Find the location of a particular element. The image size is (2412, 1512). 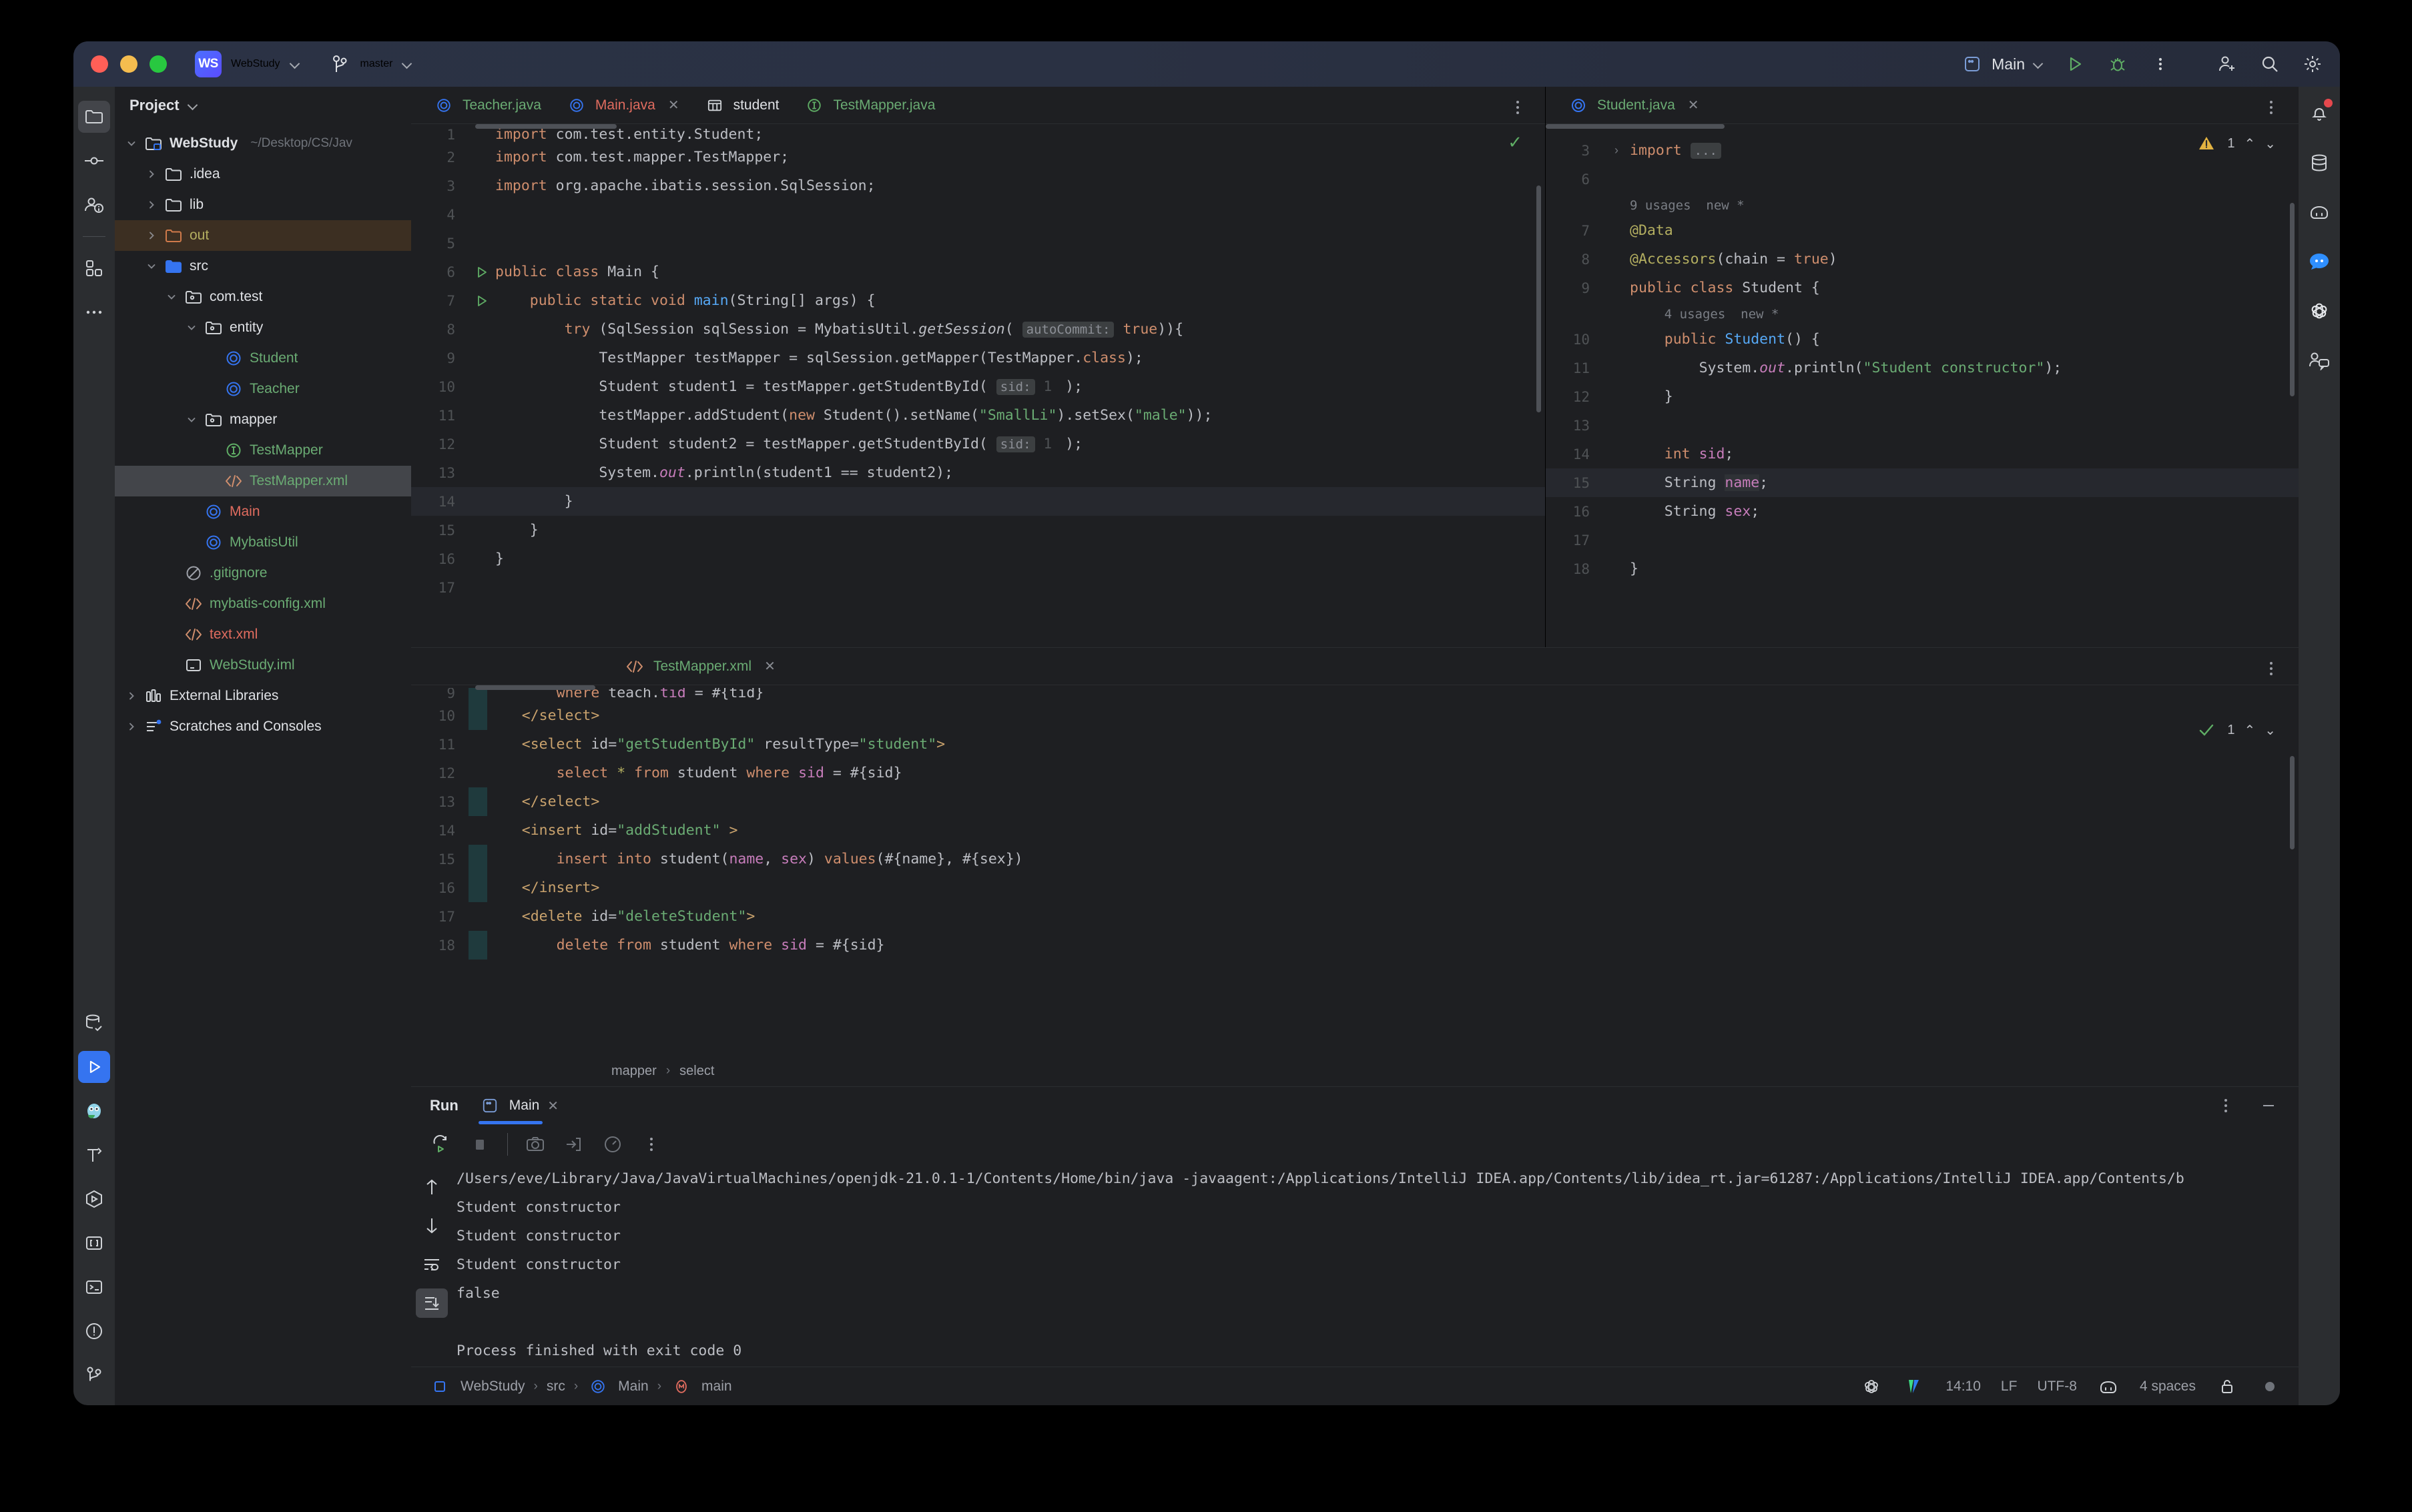

database-button is located at coordinates (2319, 163).